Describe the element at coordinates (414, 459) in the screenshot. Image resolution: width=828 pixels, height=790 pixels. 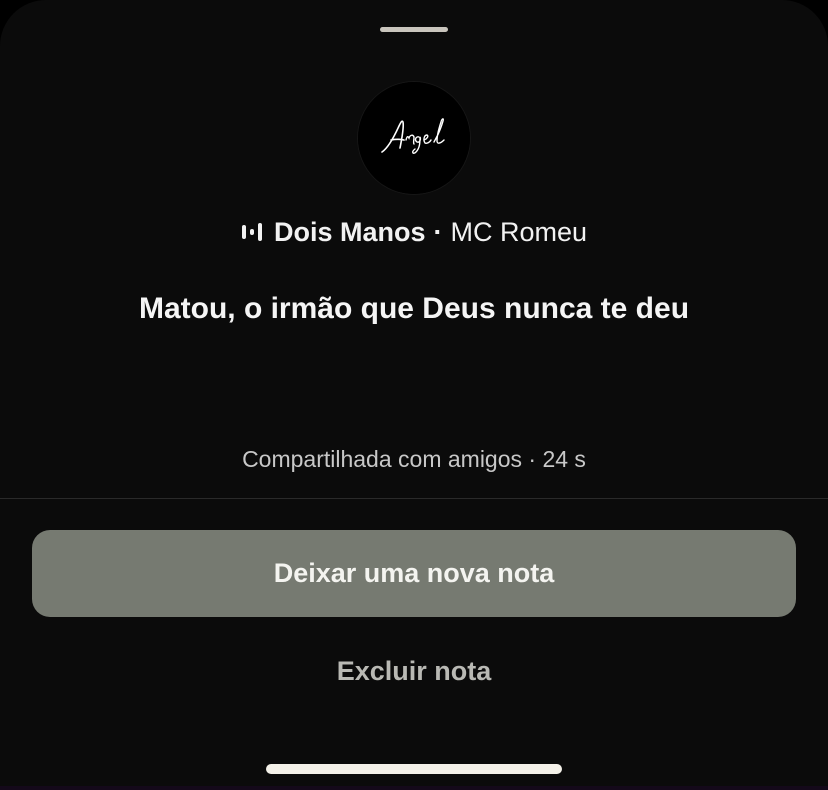
I see `shared-status: Compartilhada com amigos · 24 s` at that location.